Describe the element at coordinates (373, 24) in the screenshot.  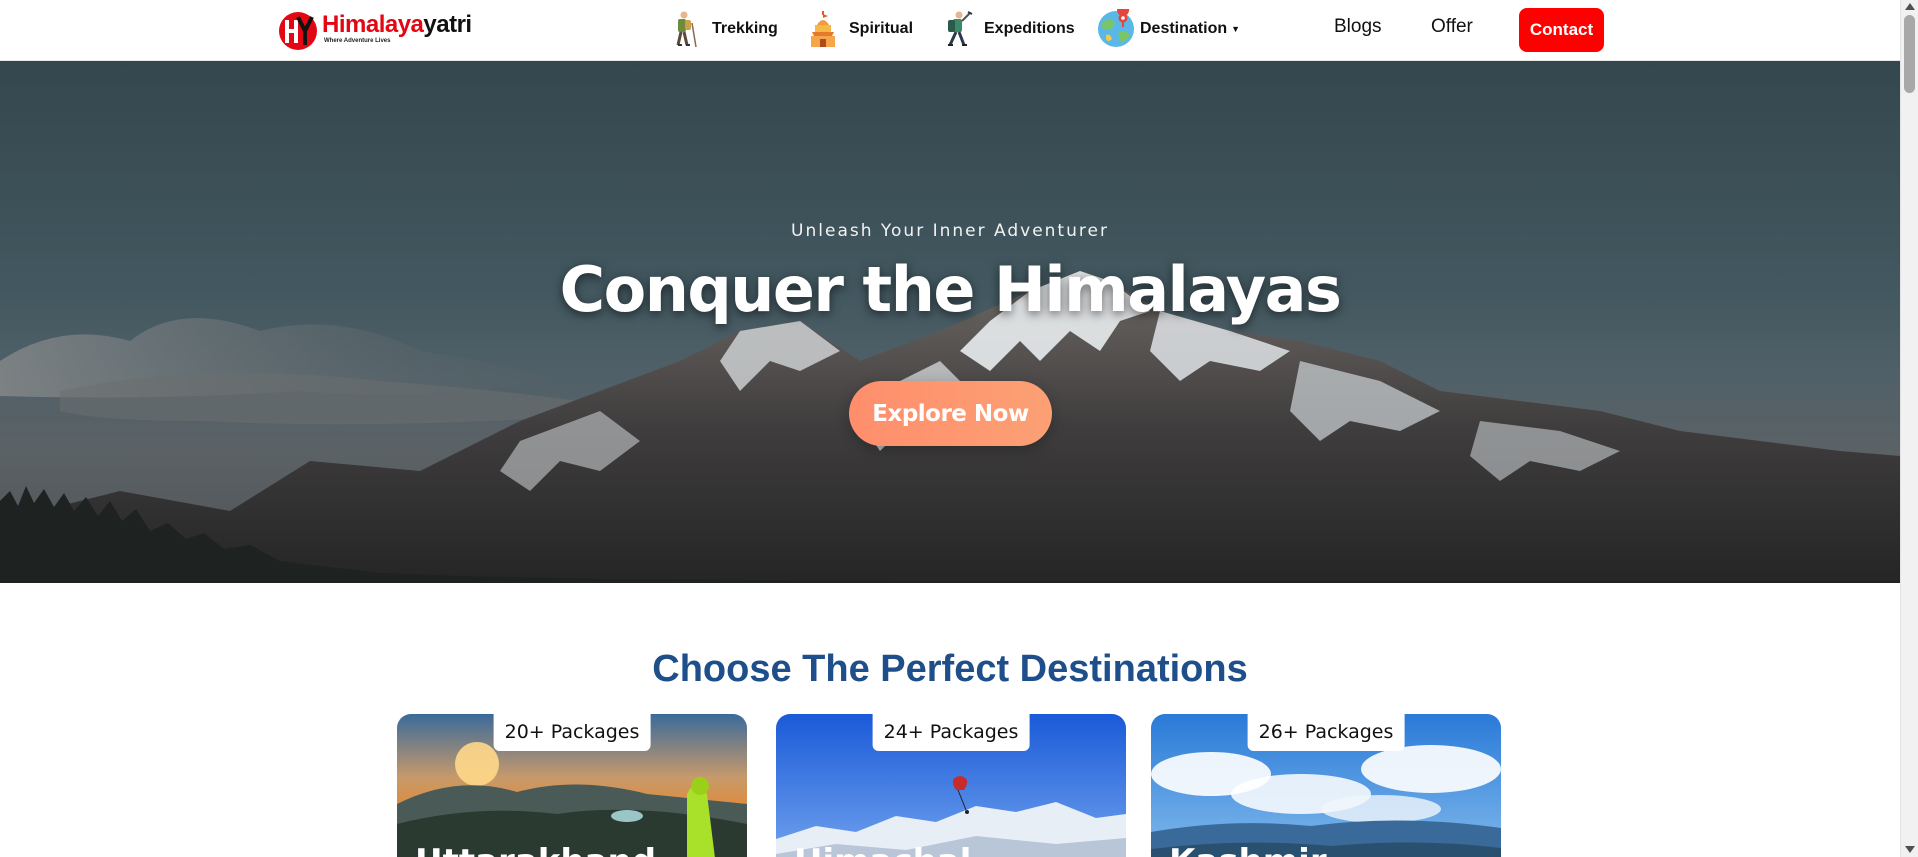
I see `brand-name-part1: Himalaya` at that location.